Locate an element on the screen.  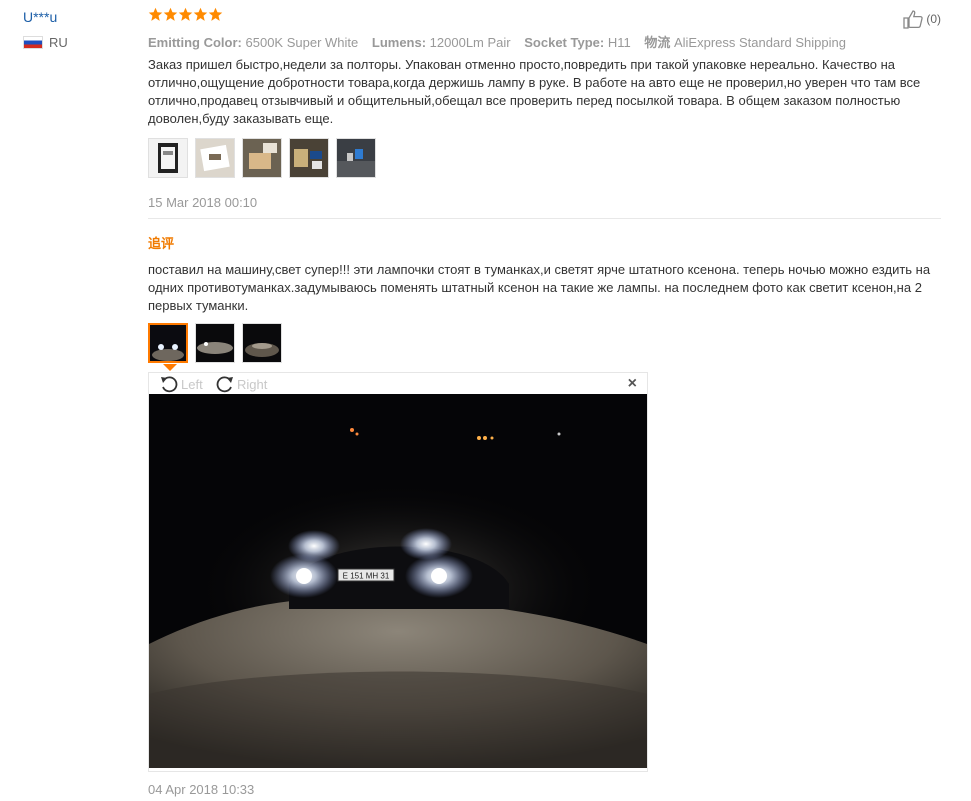
rotate-left-button: Left is located at coordinates (181, 384).